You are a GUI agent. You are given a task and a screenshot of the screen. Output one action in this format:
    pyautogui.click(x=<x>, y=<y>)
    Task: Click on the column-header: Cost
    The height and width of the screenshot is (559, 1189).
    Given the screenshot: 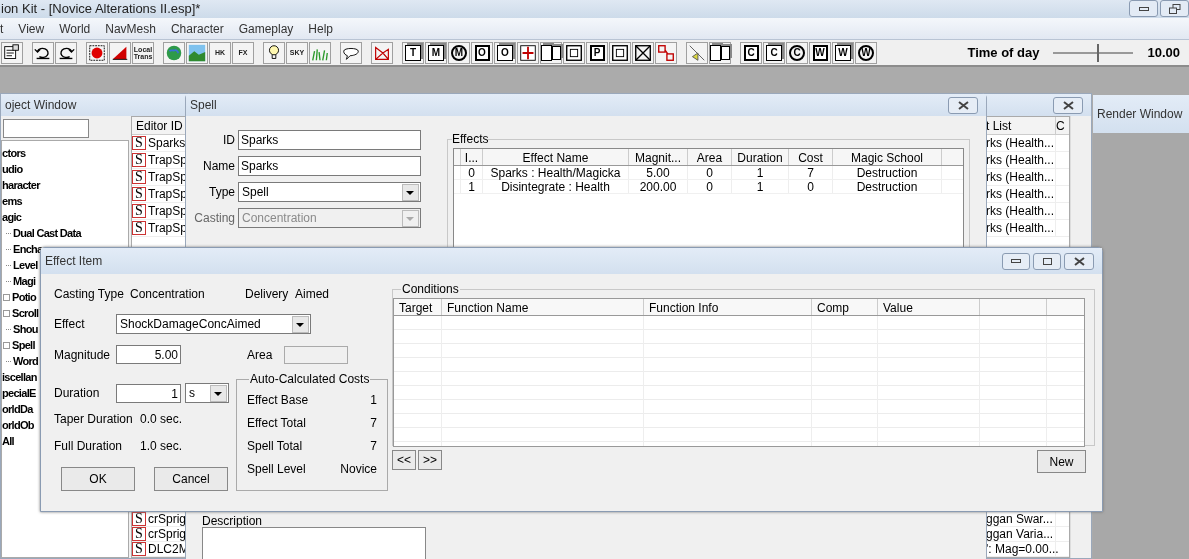 What is the action you would take?
    pyautogui.click(x=811, y=157)
    